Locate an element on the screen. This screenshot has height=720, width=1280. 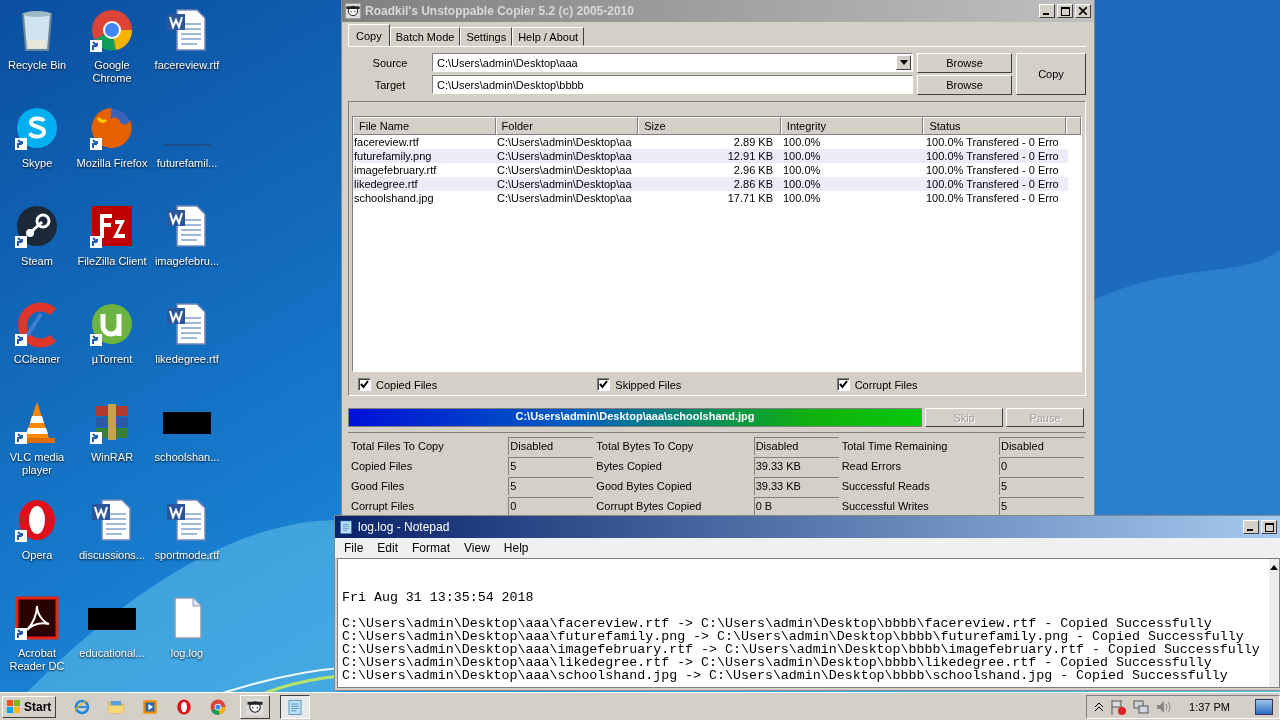
scroll-up-icon is located at coordinates (1274, 567).